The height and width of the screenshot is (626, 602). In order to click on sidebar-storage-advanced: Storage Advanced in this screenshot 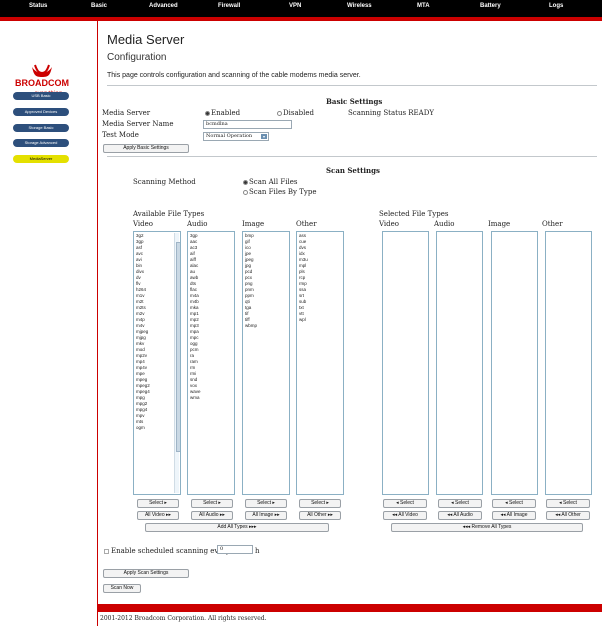, I will do `click(41, 143)`.